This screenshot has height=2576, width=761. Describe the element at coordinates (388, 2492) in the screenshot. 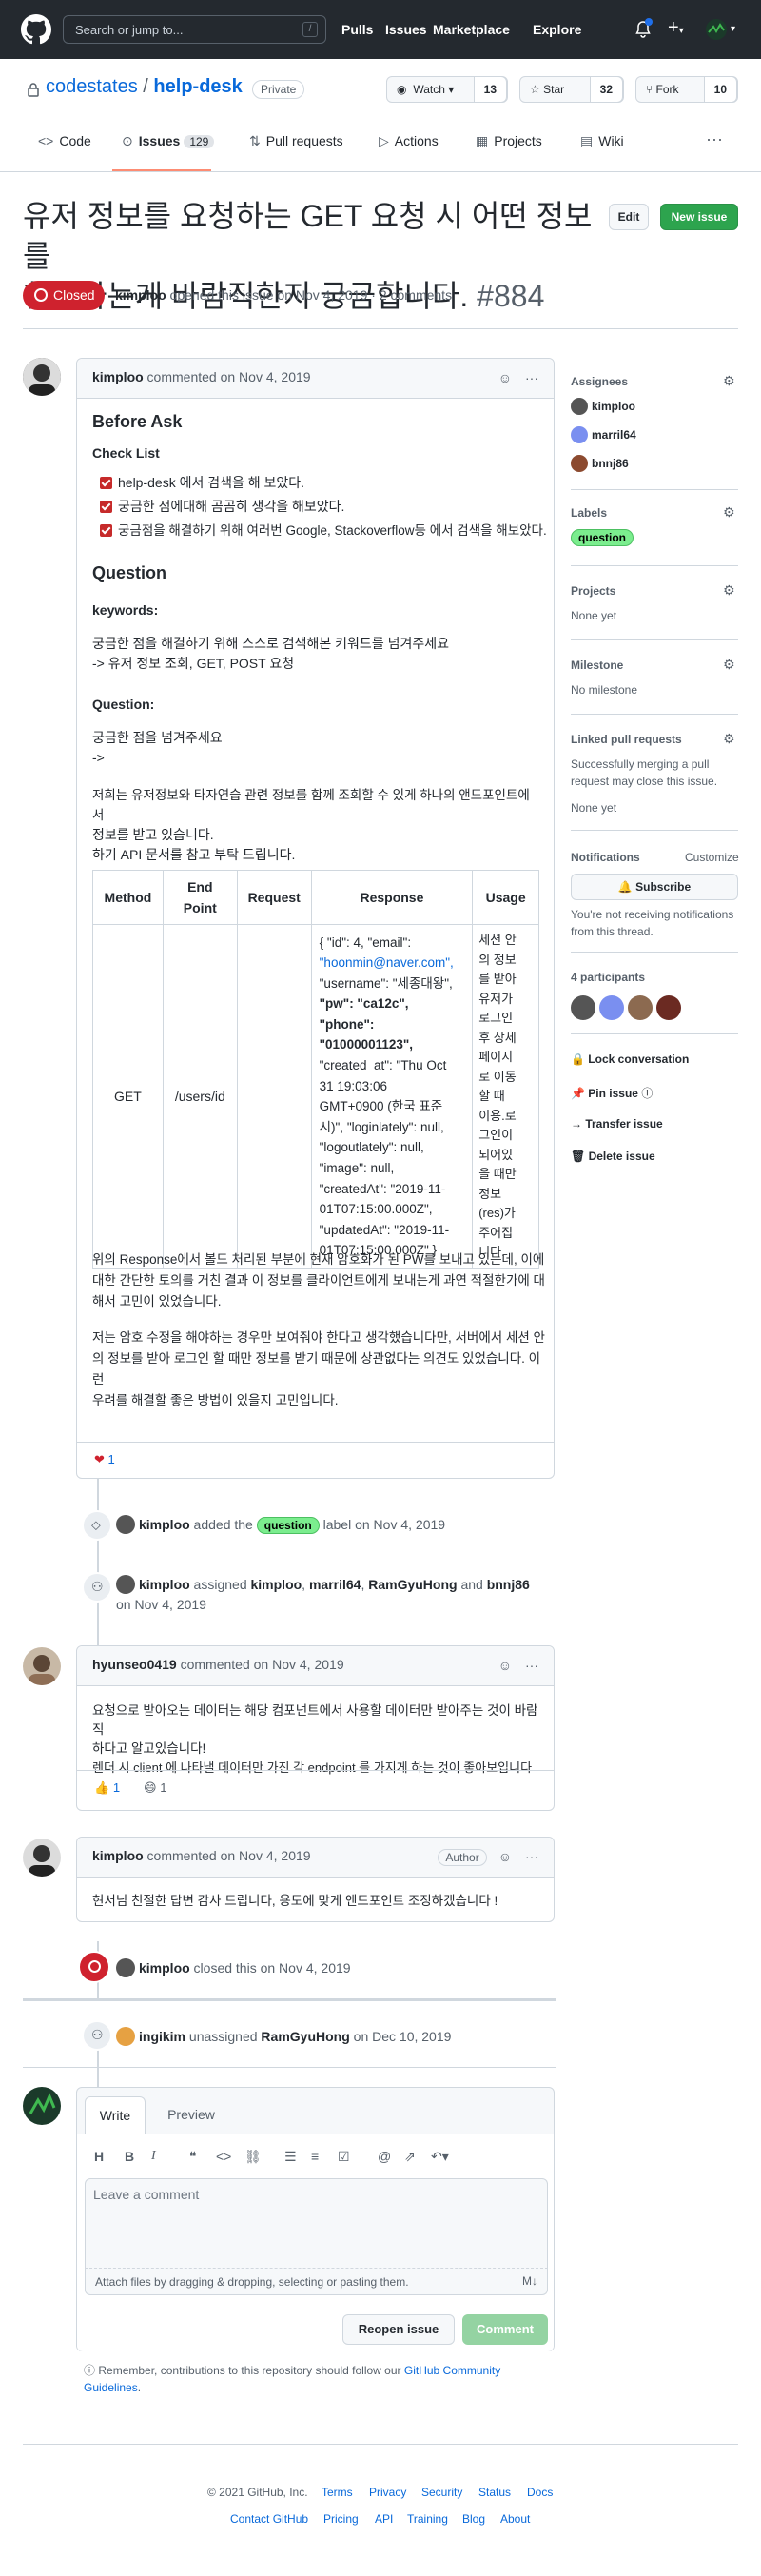

I see `footer-link: Privacy` at that location.